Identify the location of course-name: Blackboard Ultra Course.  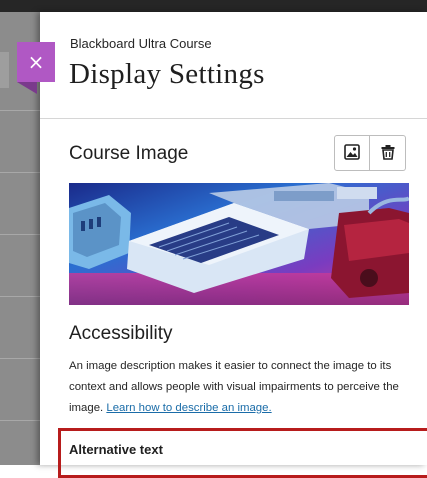
(141, 43).